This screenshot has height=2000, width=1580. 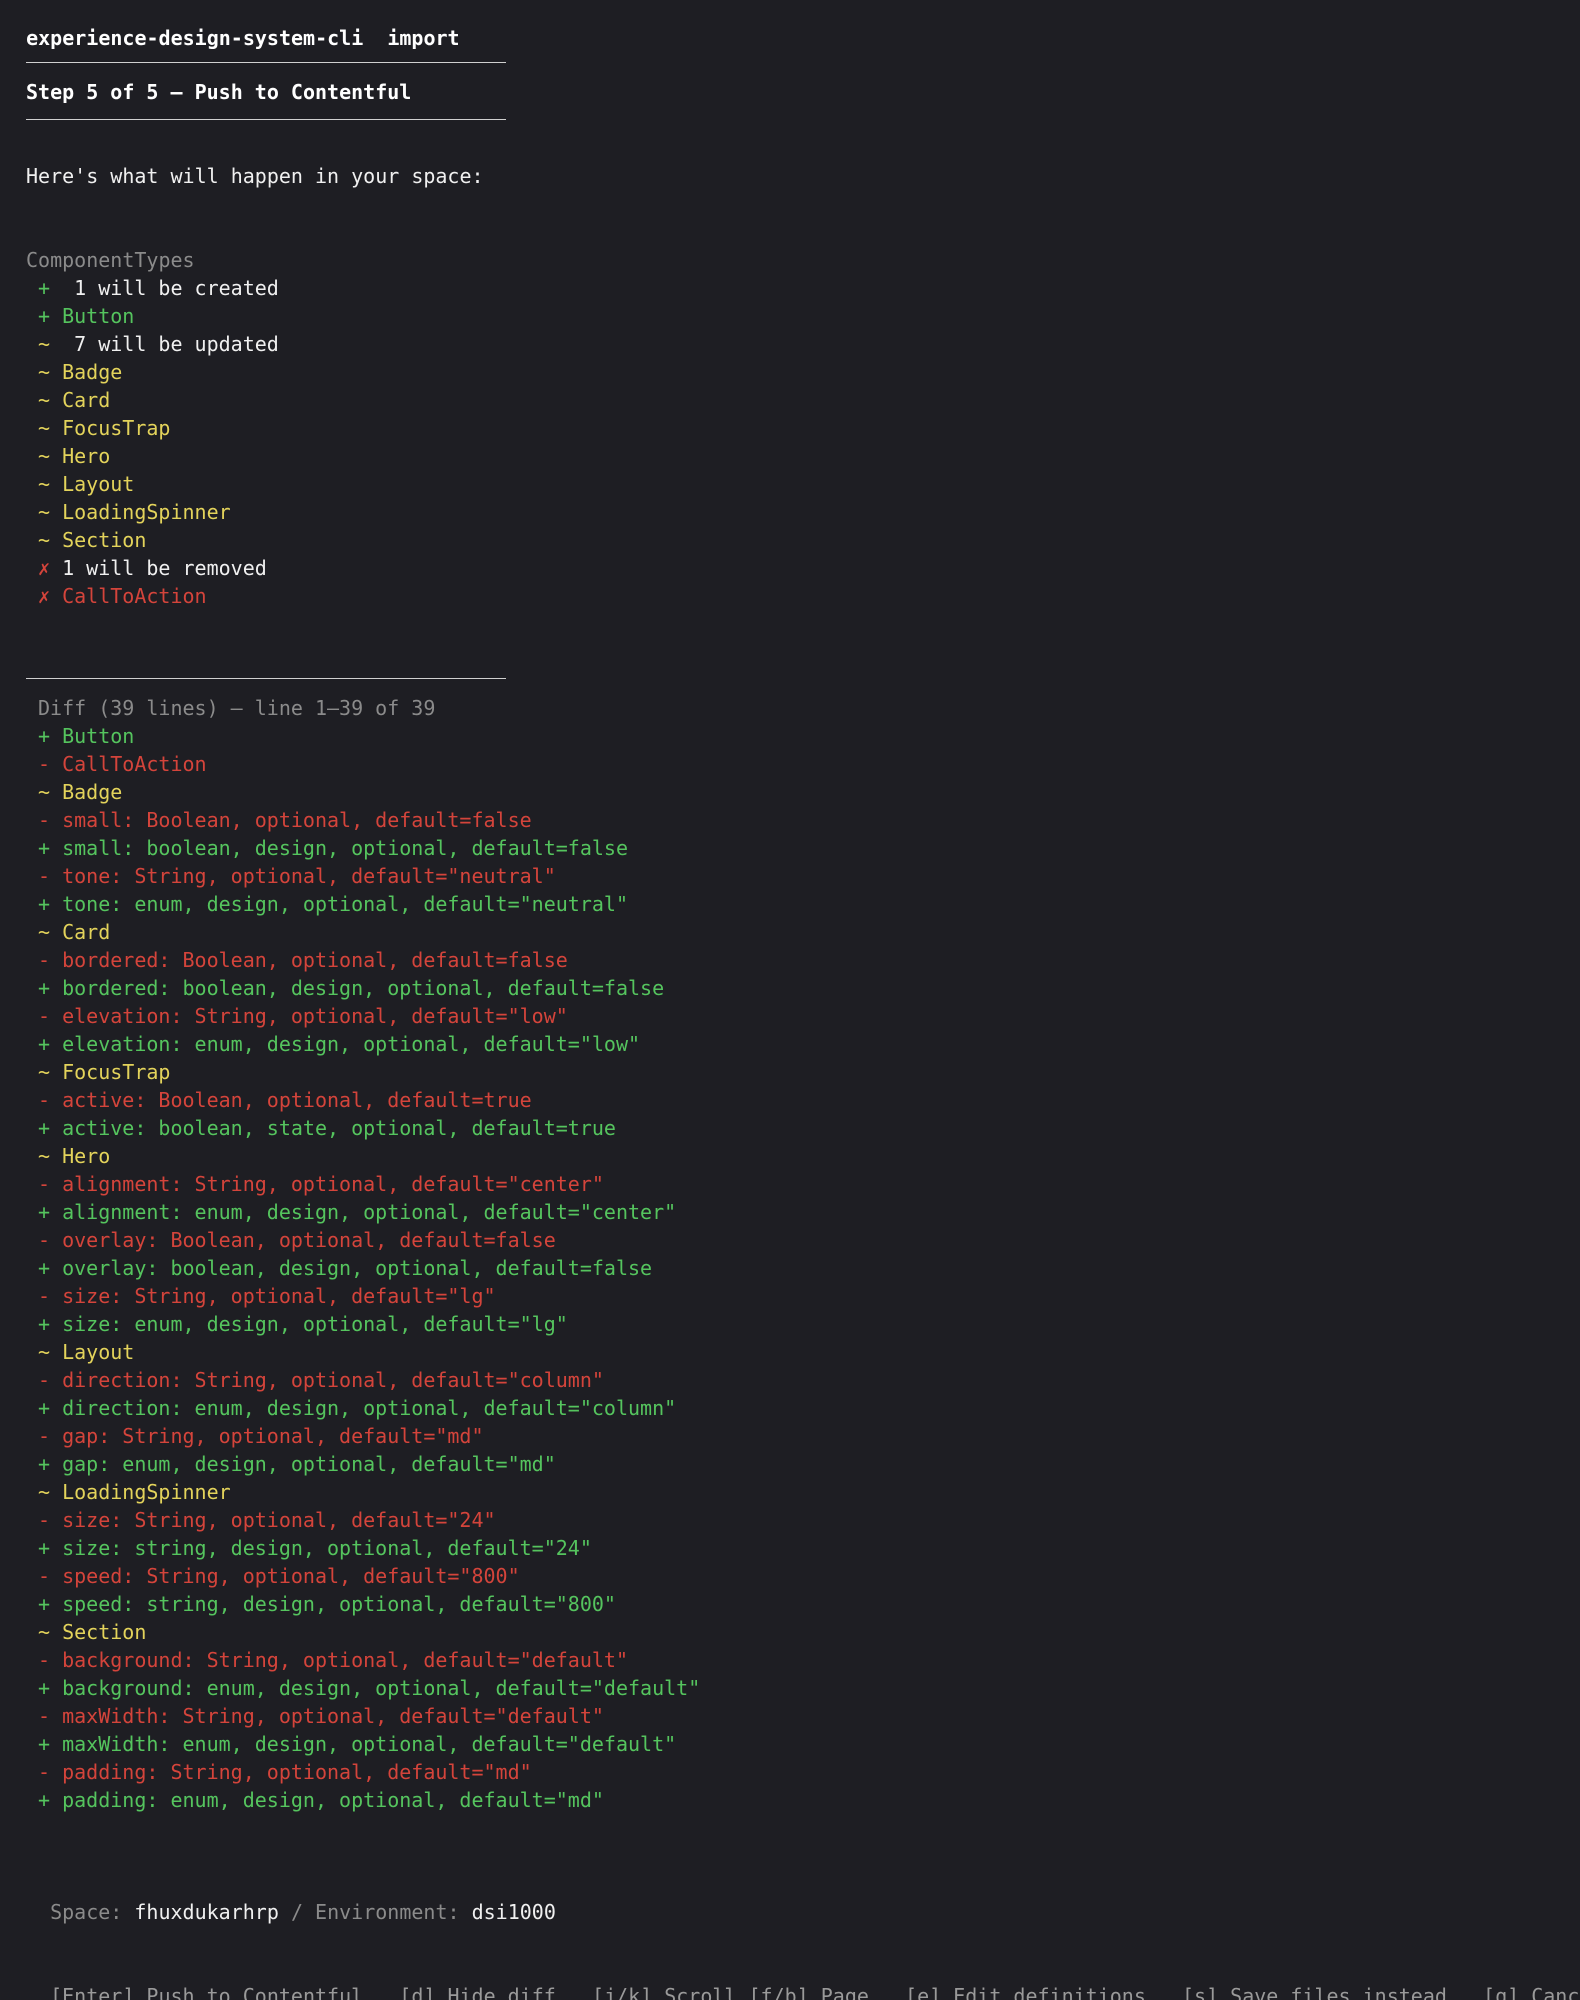 I want to click on diff-line-del: - size: String, optional, default="lg", so click(x=267, y=1296).